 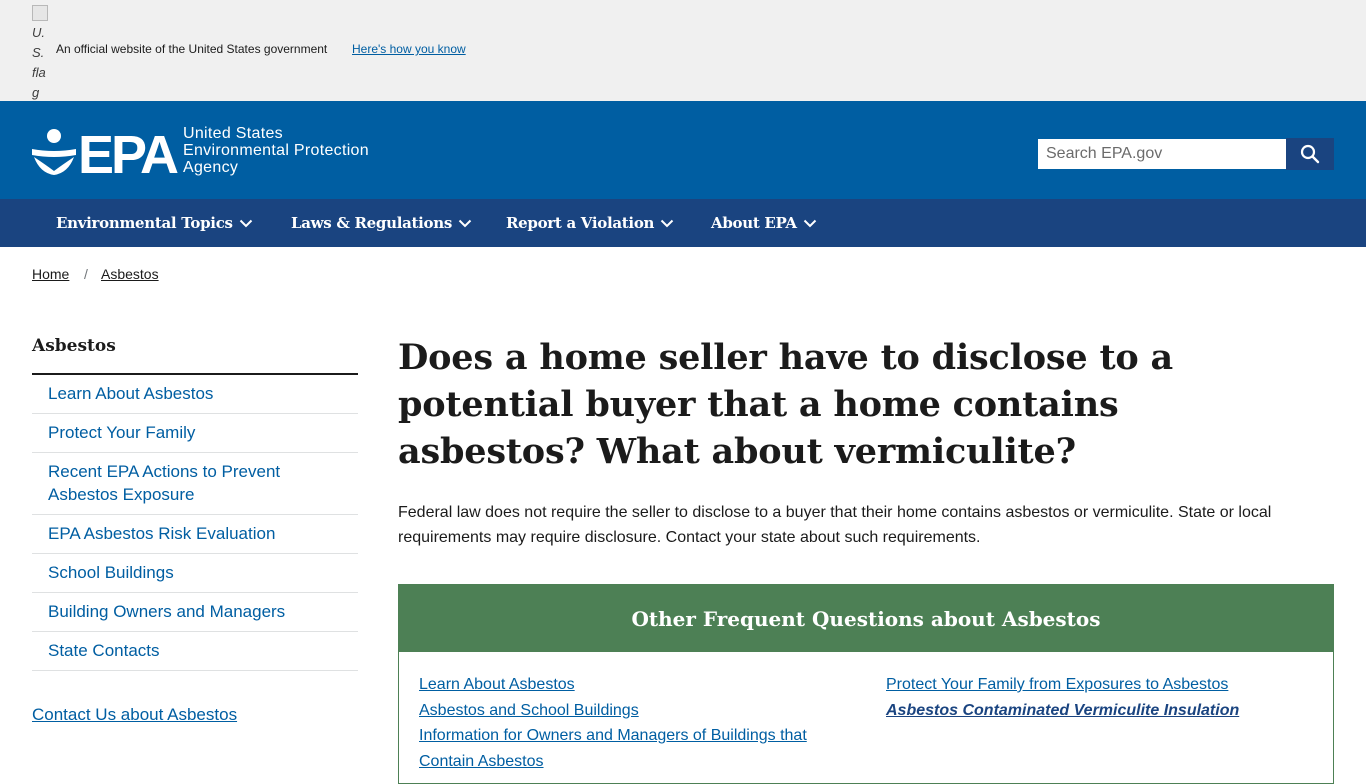 What do you see at coordinates (40, 13) in the screenshot?
I see `broken-image-icon` at bounding box center [40, 13].